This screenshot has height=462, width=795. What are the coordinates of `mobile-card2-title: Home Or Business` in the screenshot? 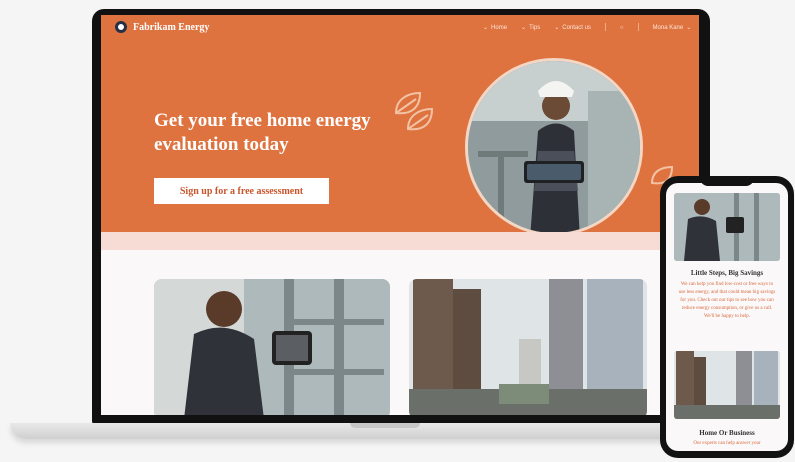 It's located at (727, 433).